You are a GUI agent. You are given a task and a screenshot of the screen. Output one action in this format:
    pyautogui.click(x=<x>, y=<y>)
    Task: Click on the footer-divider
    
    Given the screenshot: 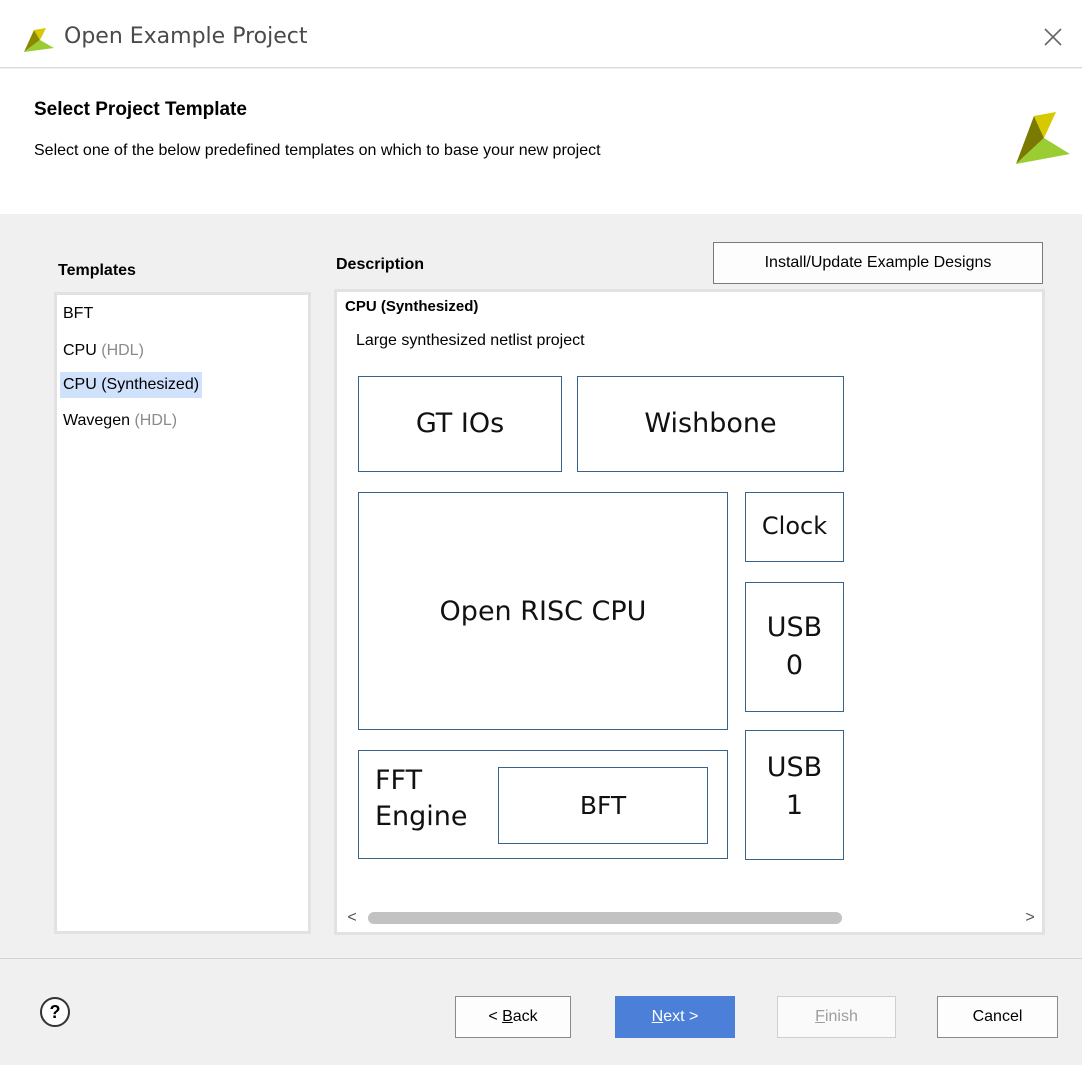 What is the action you would take?
    pyautogui.click(x=541, y=958)
    